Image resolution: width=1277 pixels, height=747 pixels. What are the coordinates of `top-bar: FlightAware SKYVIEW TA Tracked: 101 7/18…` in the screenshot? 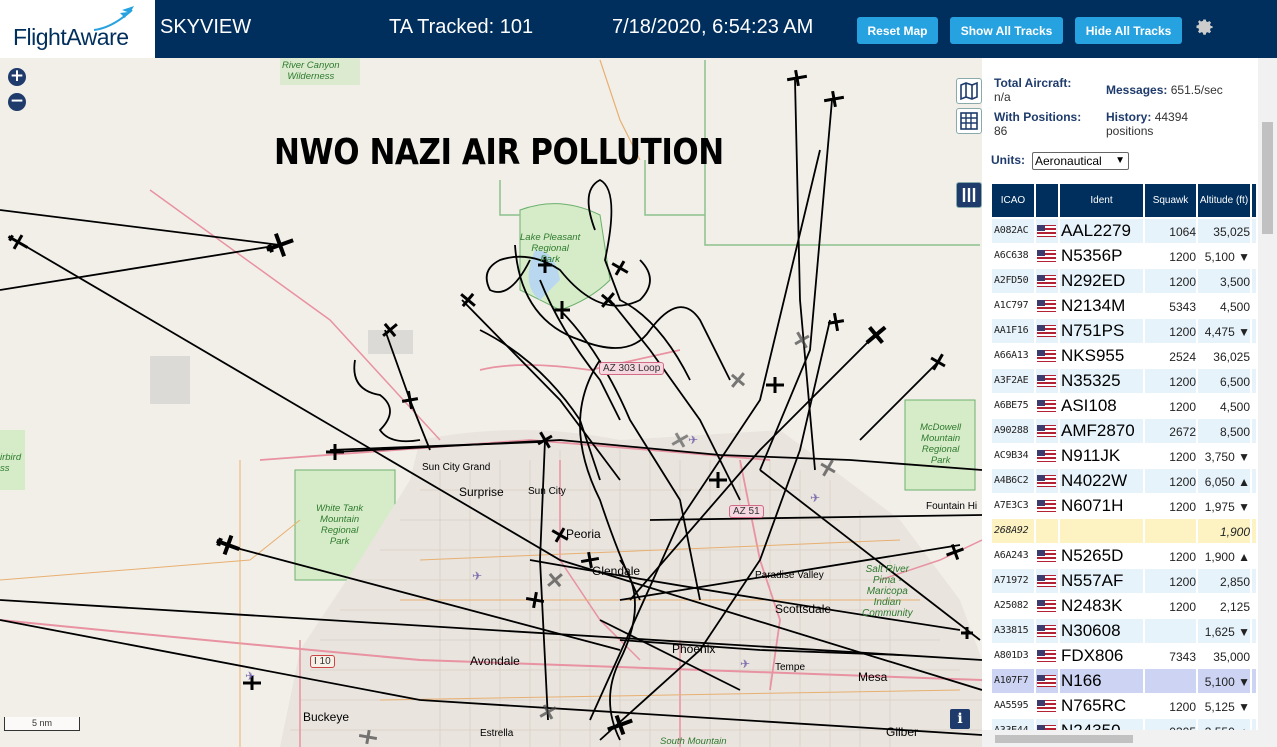 It's located at (638, 29).